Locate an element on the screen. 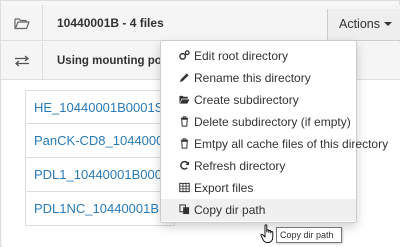  file-link: PDL1NC_10440001B is located at coordinates (100, 209).